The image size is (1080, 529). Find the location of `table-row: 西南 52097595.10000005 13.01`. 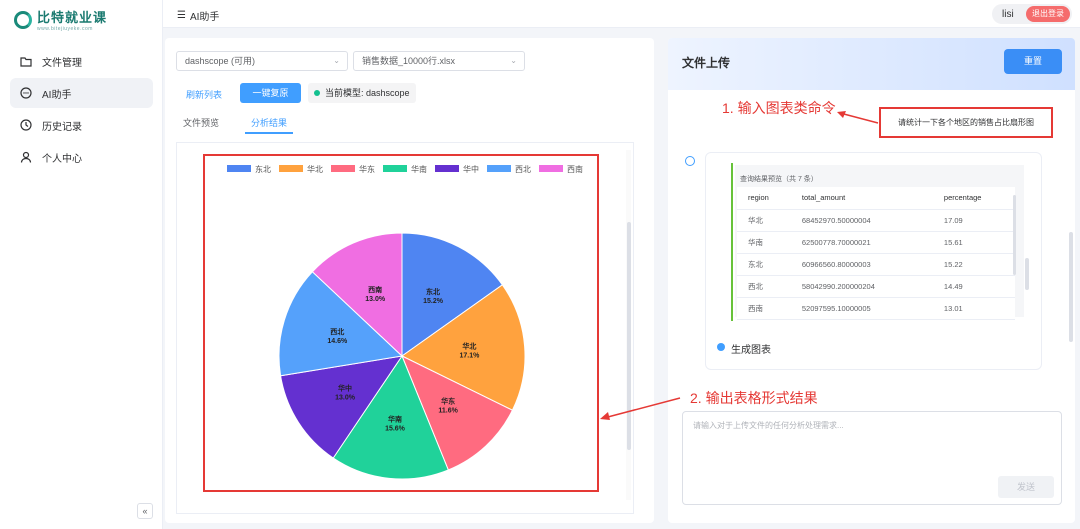

table-row: 西南 52097595.10000005 13.01 is located at coordinates (876, 308).